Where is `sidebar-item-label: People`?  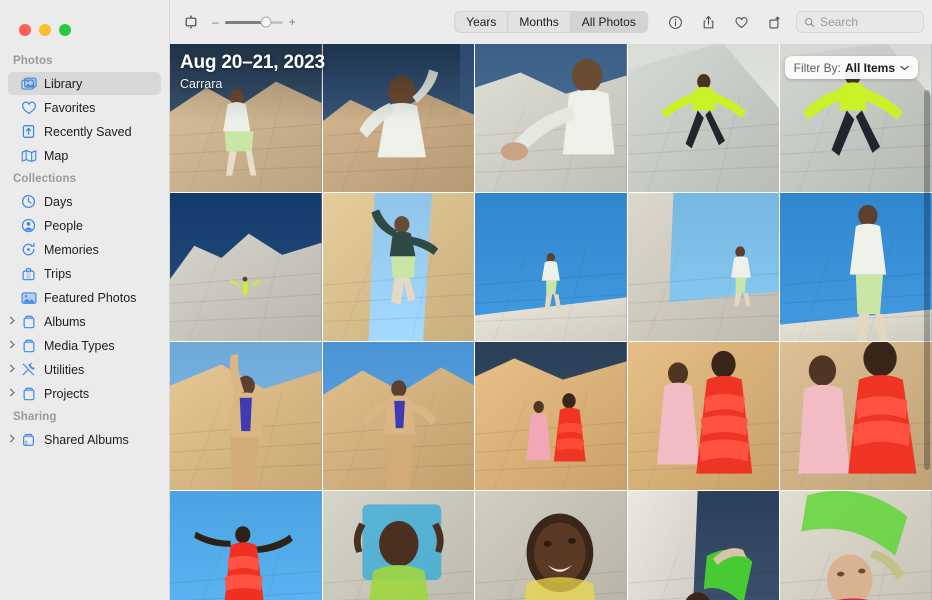 sidebar-item-label: People is located at coordinates (63, 225).